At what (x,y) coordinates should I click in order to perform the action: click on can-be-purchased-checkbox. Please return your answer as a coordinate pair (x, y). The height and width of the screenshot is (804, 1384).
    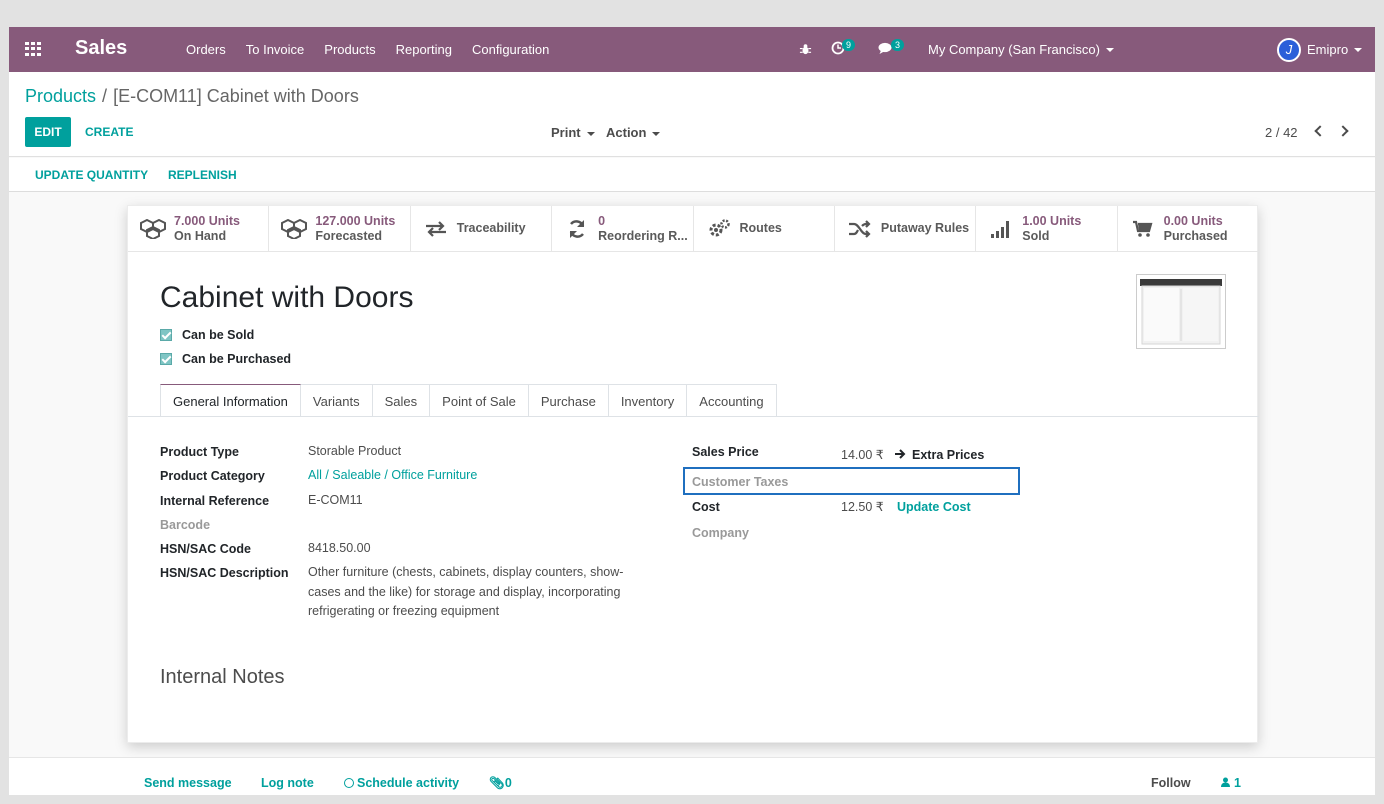
    Looking at the image, I should click on (166, 359).